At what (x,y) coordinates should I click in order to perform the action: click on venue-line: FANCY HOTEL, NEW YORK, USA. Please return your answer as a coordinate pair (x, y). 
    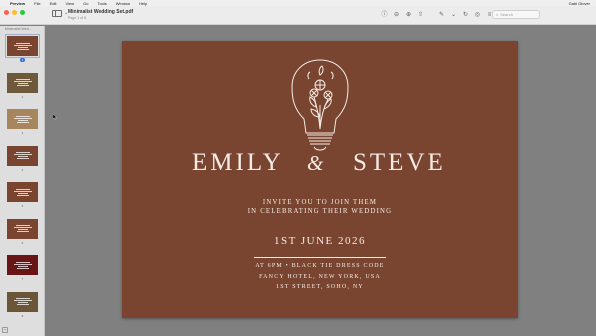
    Looking at the image, I should click on (320, 277).